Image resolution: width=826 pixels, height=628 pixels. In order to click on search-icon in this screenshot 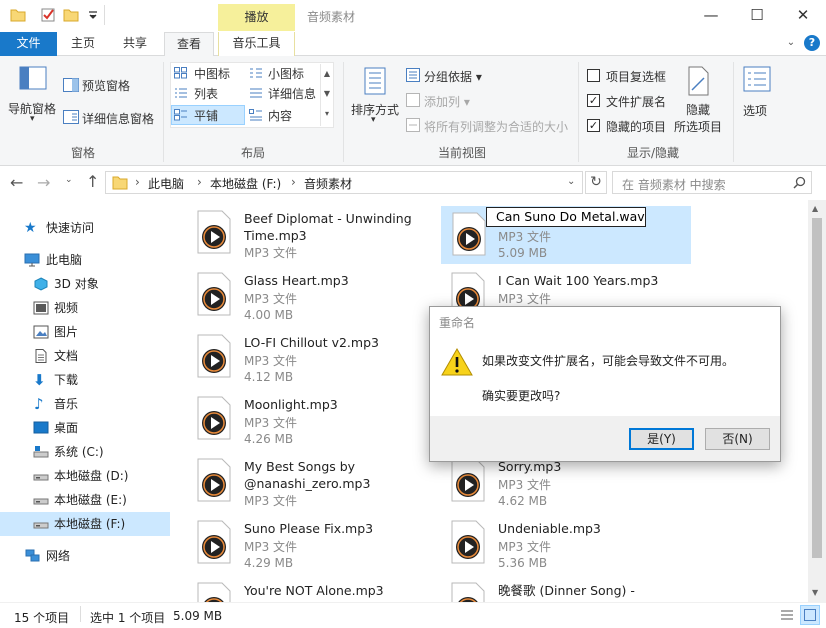, I will do `click(799, 182)`.